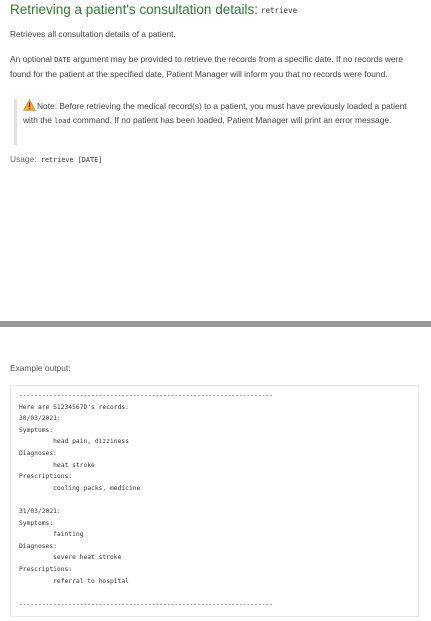 This screenshot has height=621, width=431. What do you see at coordinates (215, 324) in the screenshot?
I see `section-divider` at bounding box center [215, 324].